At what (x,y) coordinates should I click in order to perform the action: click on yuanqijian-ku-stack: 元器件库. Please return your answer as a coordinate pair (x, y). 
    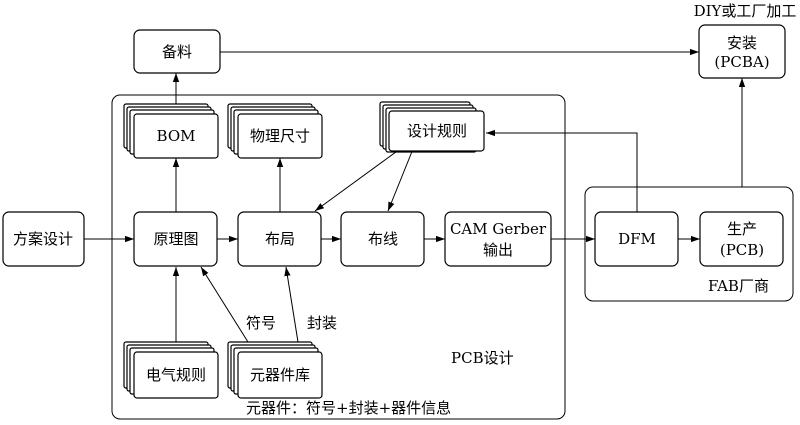
    Looking at the image, I should click on (275, 370).